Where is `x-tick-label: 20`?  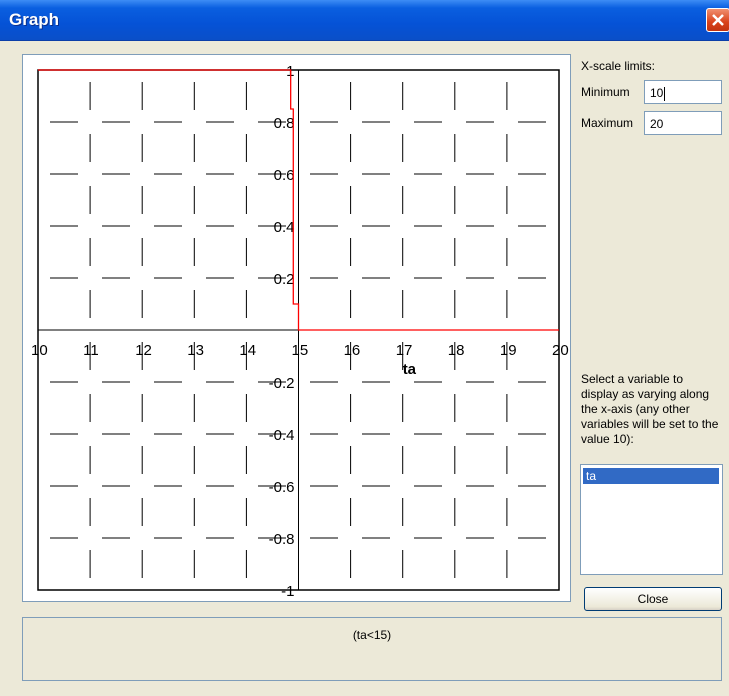 x-tick-label: 20 is located at coordinates (560, 350).